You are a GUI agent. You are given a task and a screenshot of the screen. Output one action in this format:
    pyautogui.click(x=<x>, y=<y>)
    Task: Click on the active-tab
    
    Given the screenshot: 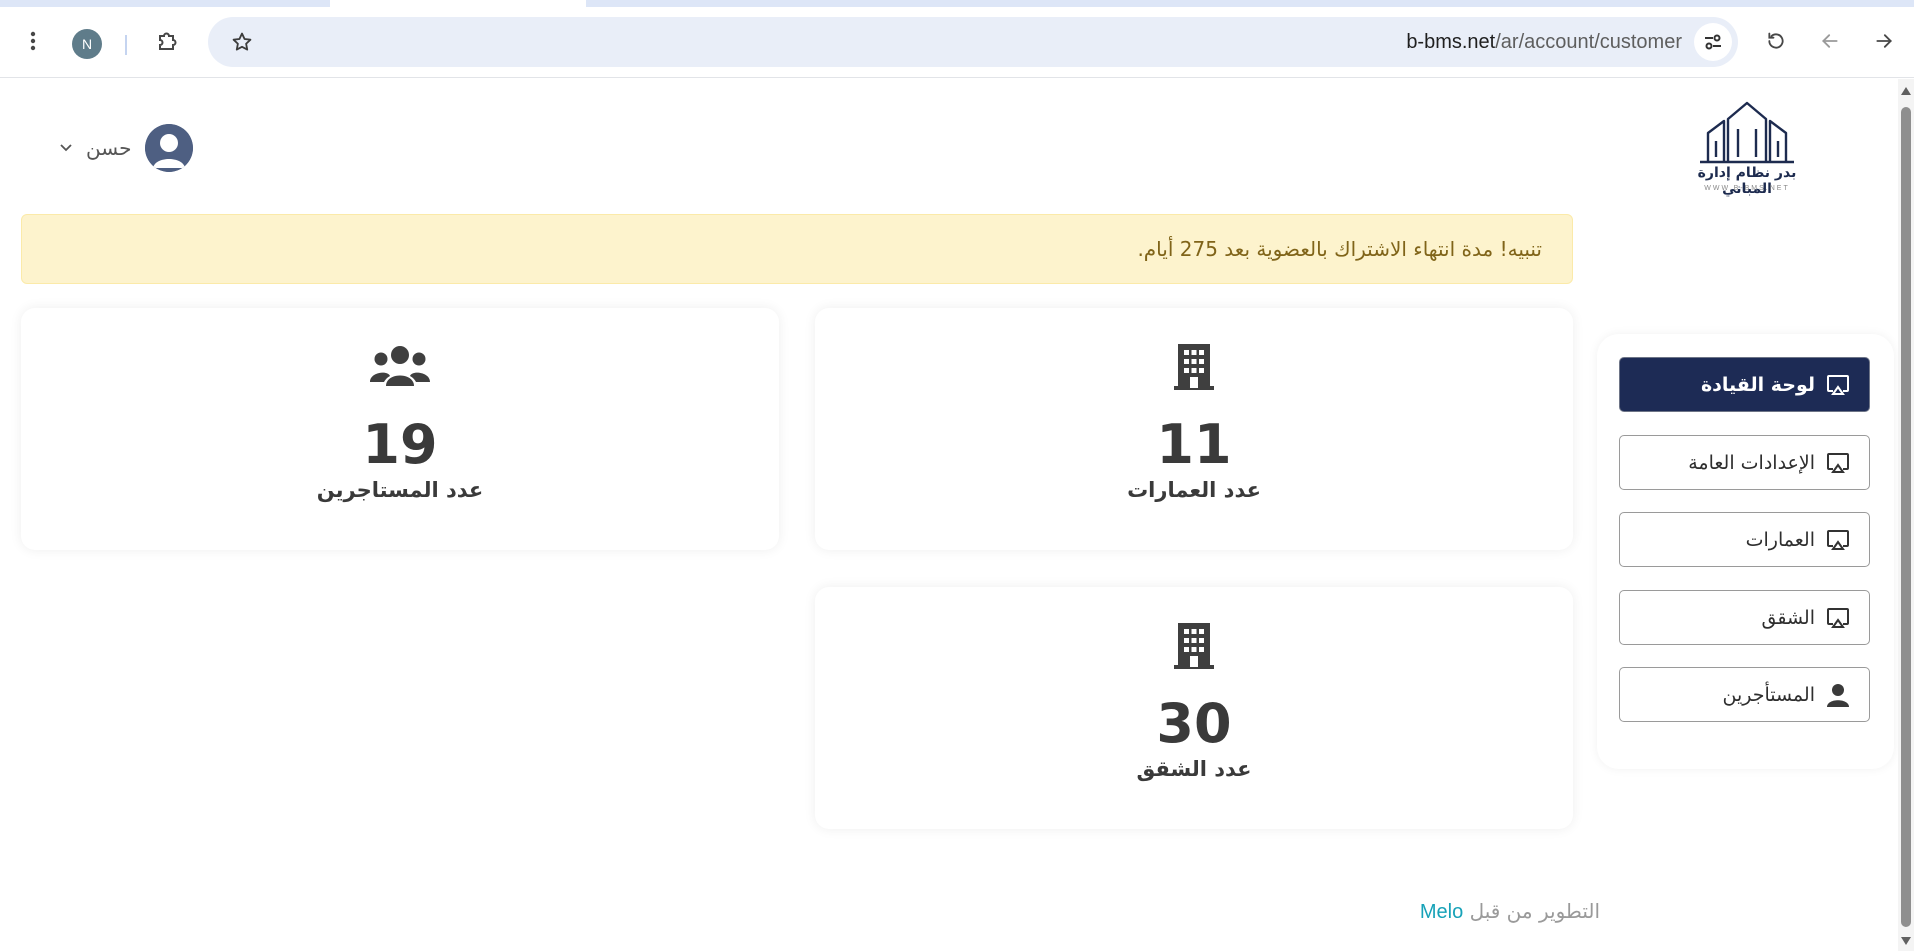 What is the action you would take?
    pyautogui.click(x=458, y=3)
    